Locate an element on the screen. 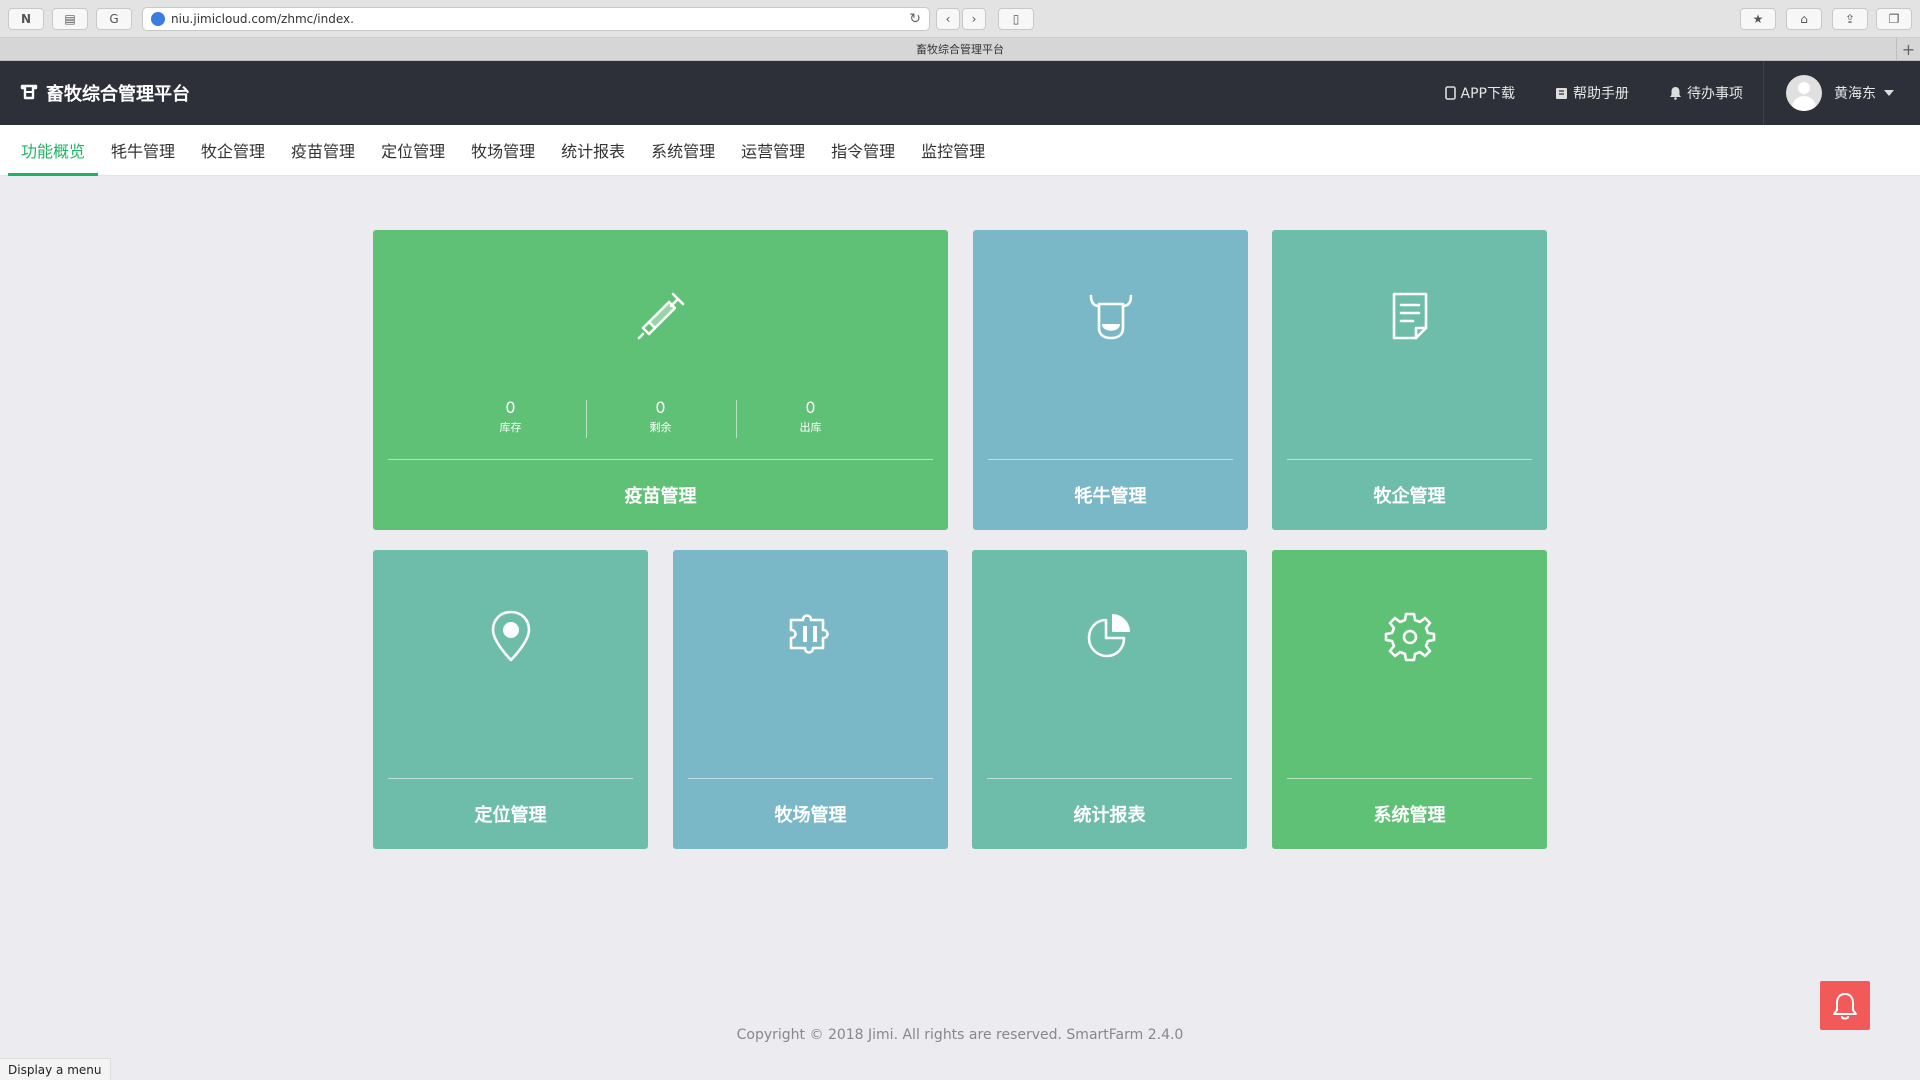  tabs-button: ❐ is located at coordinates (1894, 19).